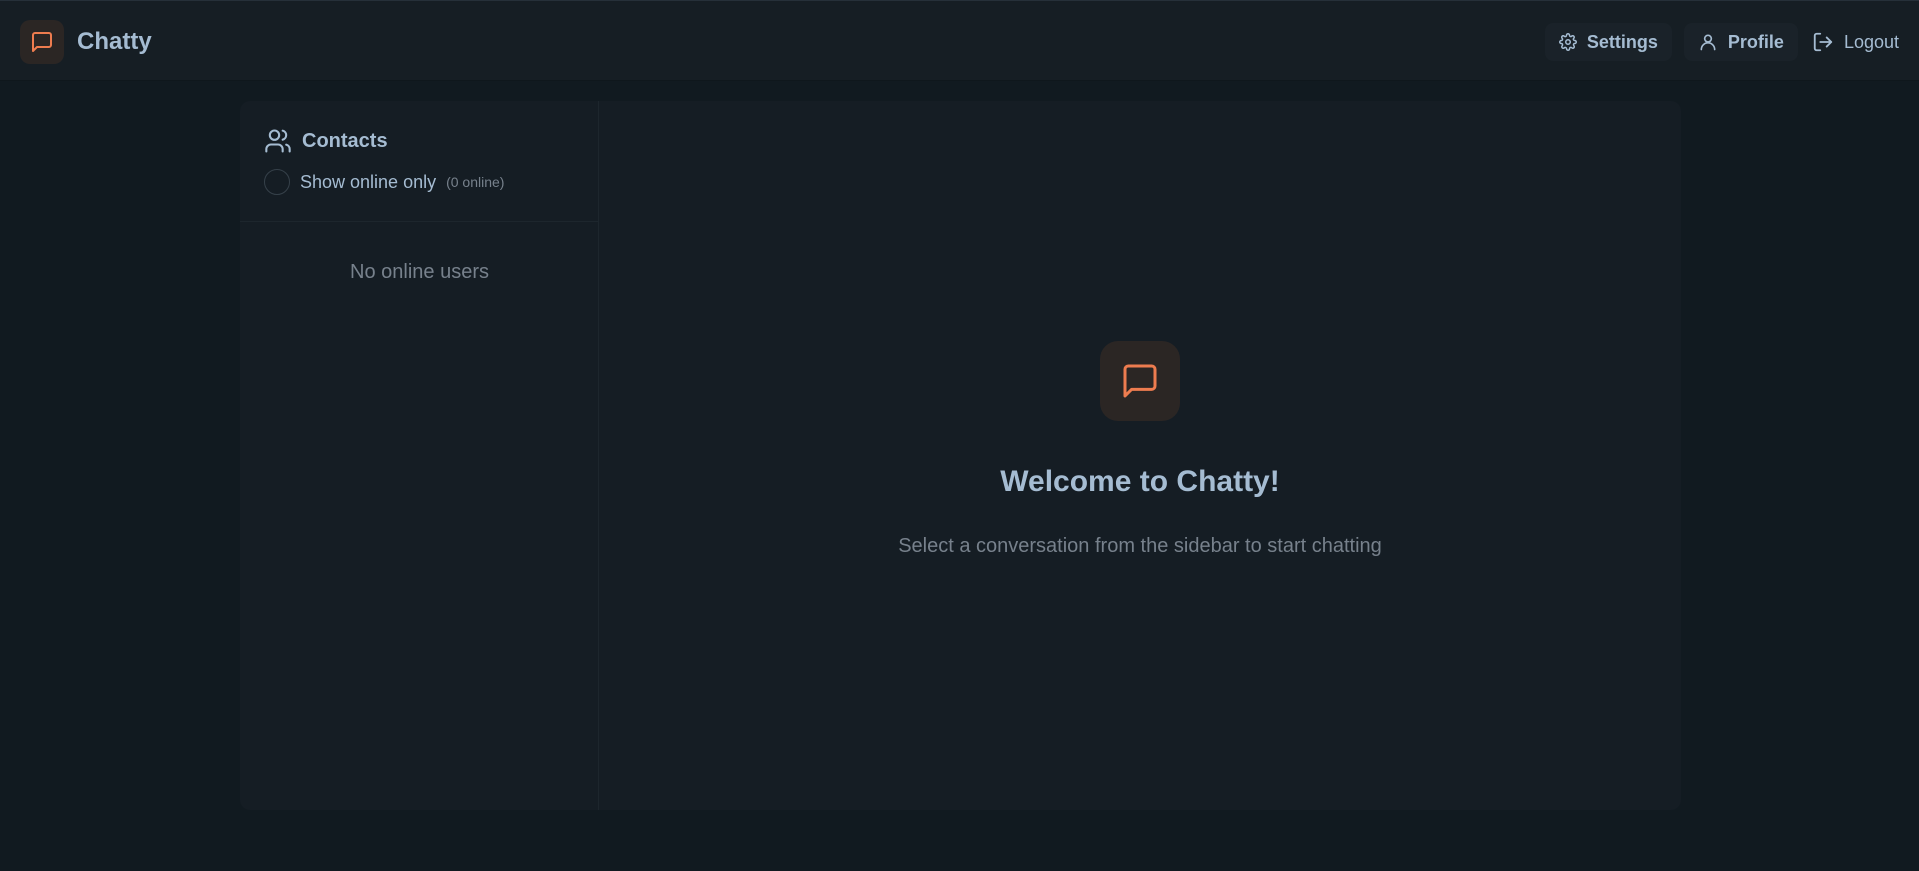 Image resolution: width=1919 pixels, height=871 pixels. I want to click on nav-actions: Settings Profile Logout, so click(1722, 42).